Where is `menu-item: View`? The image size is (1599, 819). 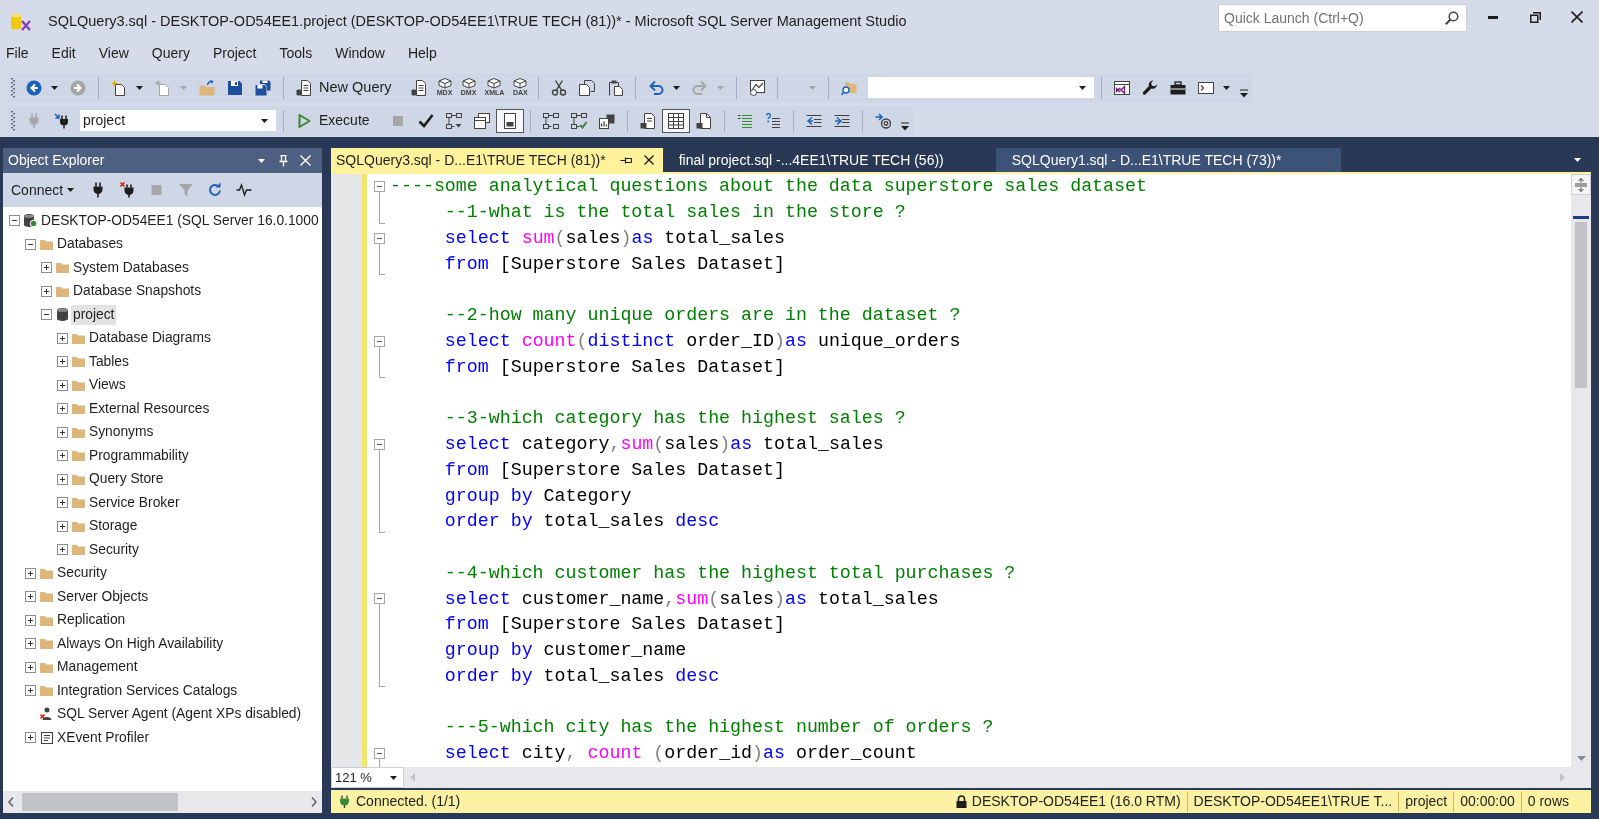 menu-item: View is located at coordinates (113, 53).